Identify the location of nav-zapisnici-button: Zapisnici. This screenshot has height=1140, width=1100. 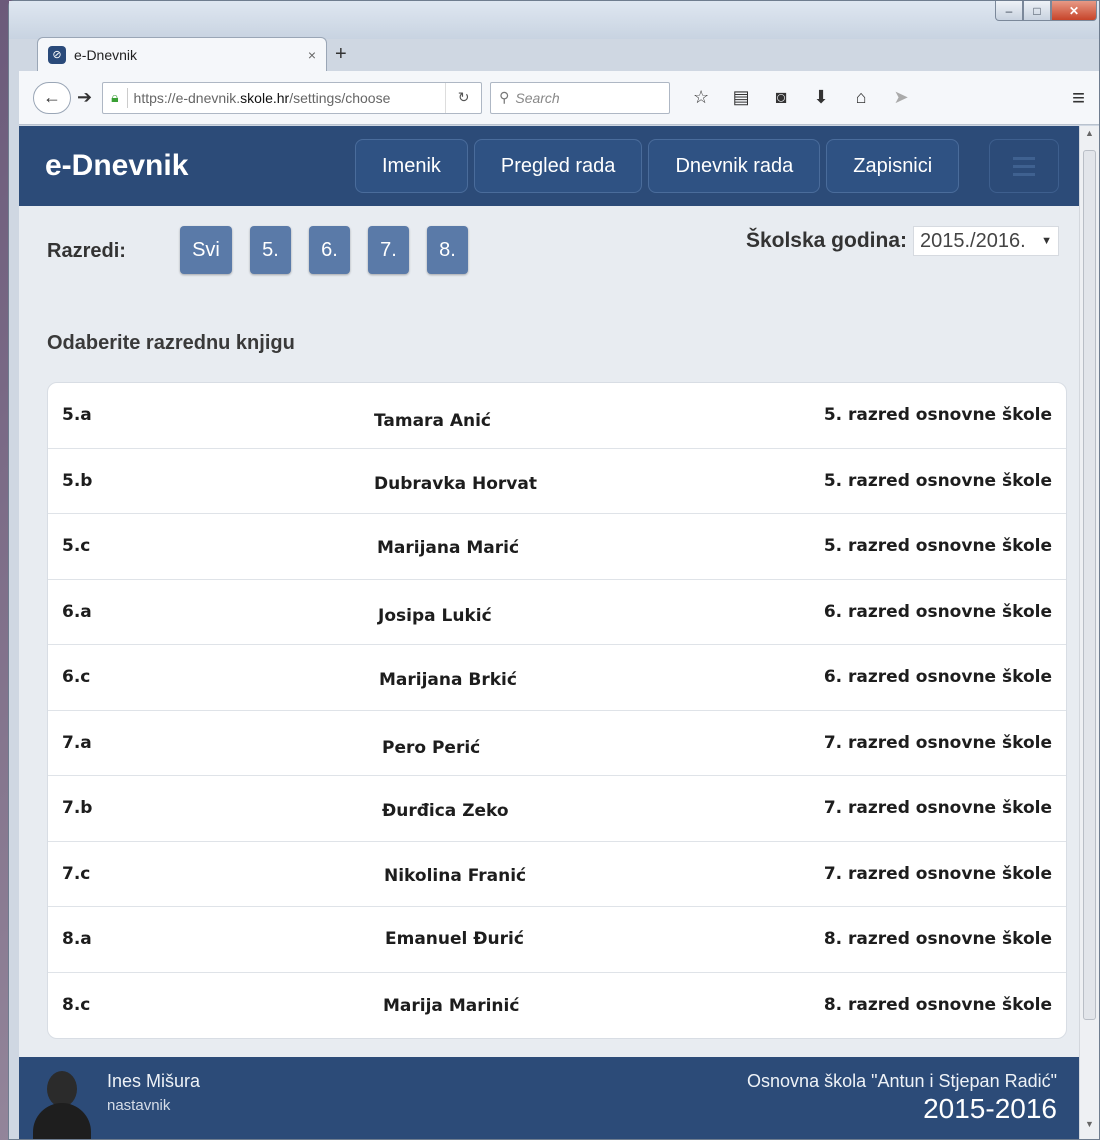
(893, 166).